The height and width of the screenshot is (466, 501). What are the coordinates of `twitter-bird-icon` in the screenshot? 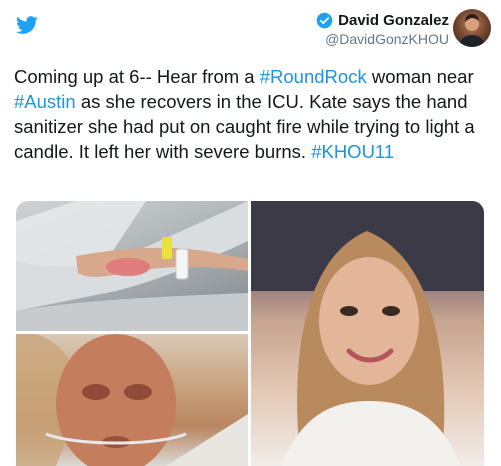 It's located at (27, 25).